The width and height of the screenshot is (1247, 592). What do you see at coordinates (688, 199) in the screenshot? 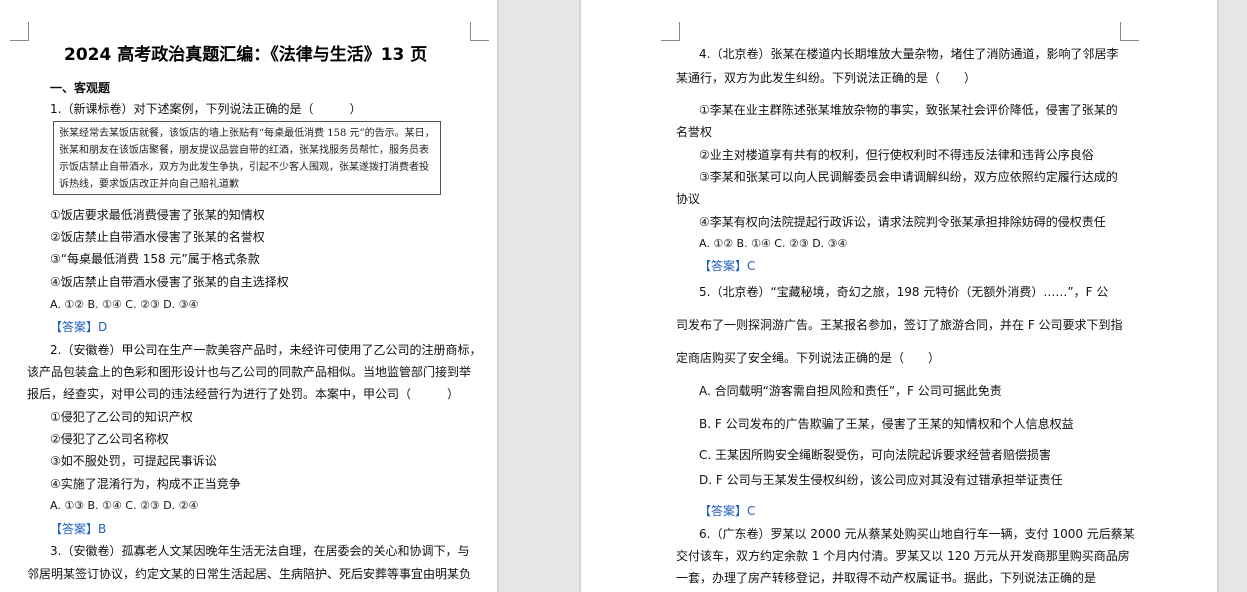
I see `q4-option: 协议` at bounding box center [688, 199].